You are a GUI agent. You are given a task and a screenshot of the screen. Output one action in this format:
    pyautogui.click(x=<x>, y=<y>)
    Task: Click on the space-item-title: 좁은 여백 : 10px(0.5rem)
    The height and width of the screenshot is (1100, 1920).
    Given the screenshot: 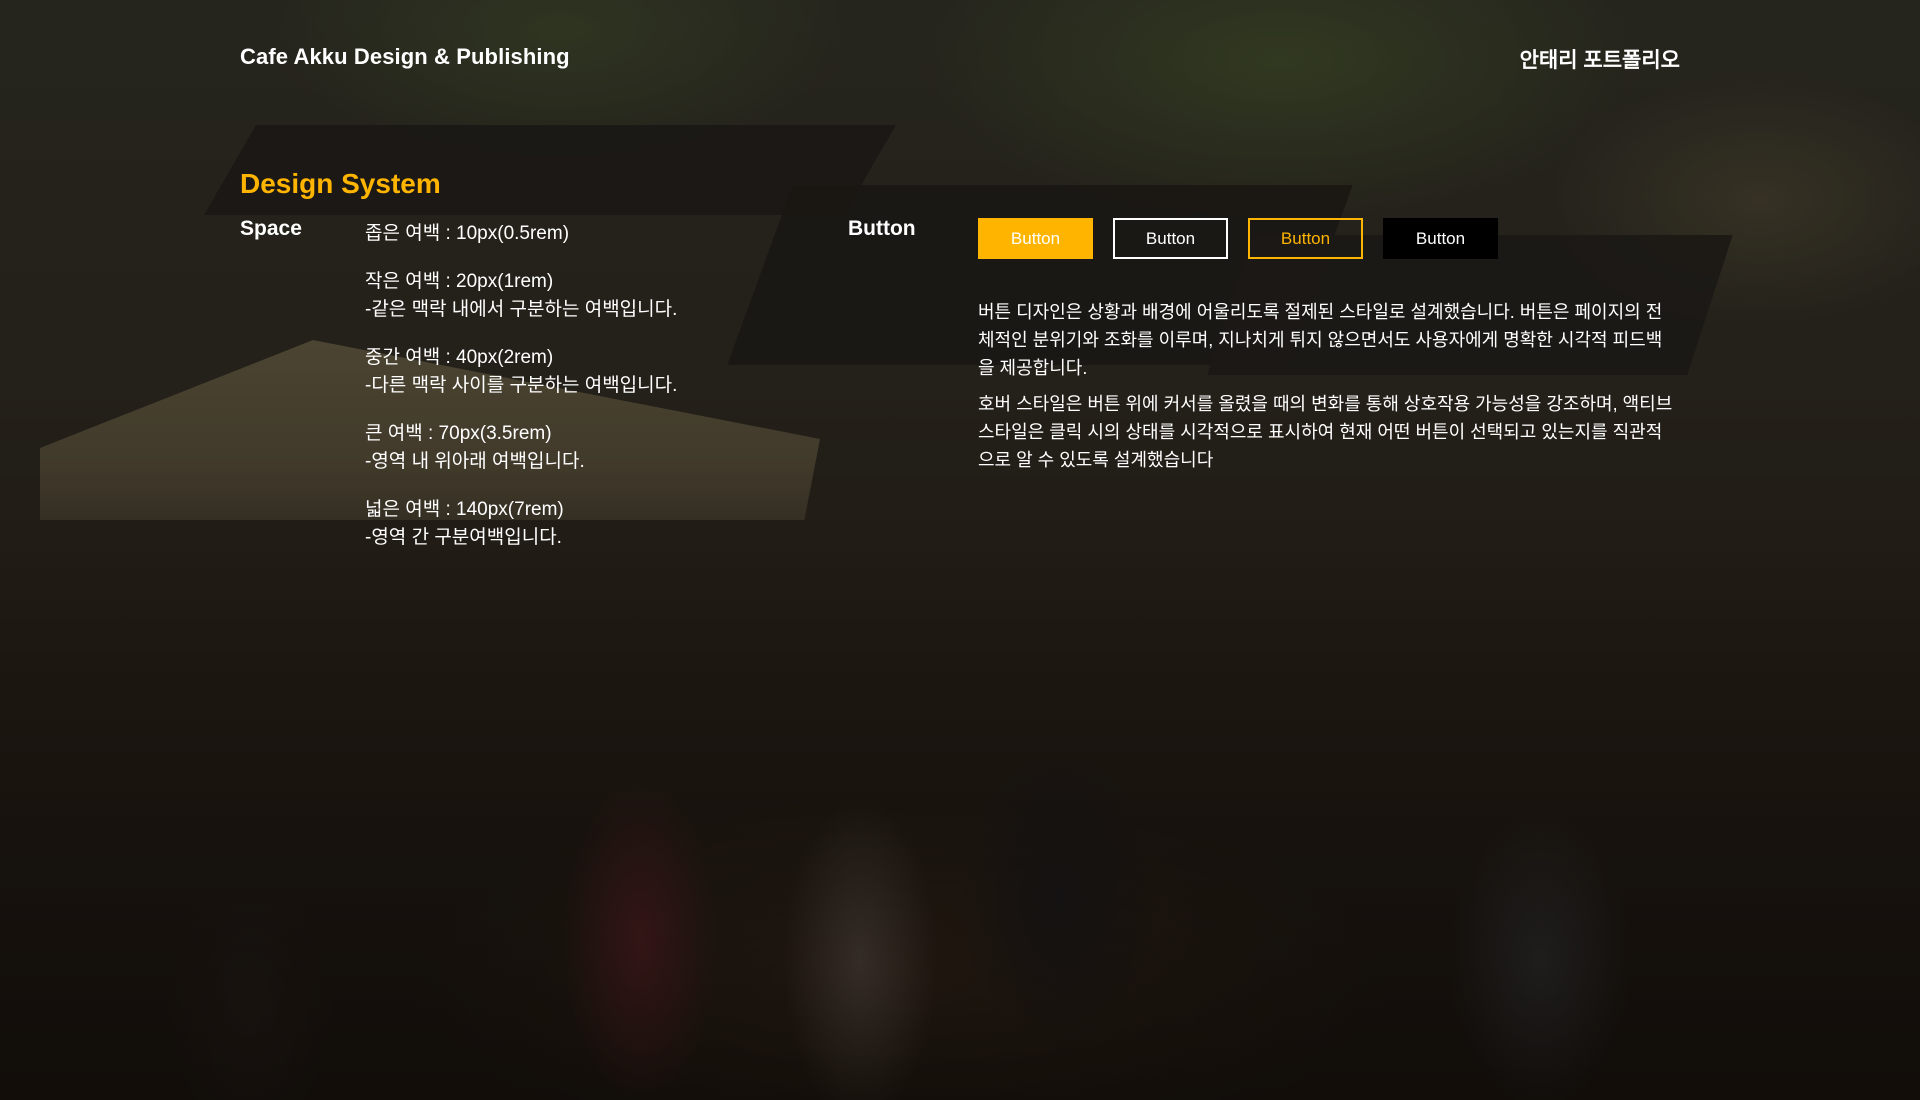 What is the action you would take?
    pyautogui.click(x=467, y=233)
    